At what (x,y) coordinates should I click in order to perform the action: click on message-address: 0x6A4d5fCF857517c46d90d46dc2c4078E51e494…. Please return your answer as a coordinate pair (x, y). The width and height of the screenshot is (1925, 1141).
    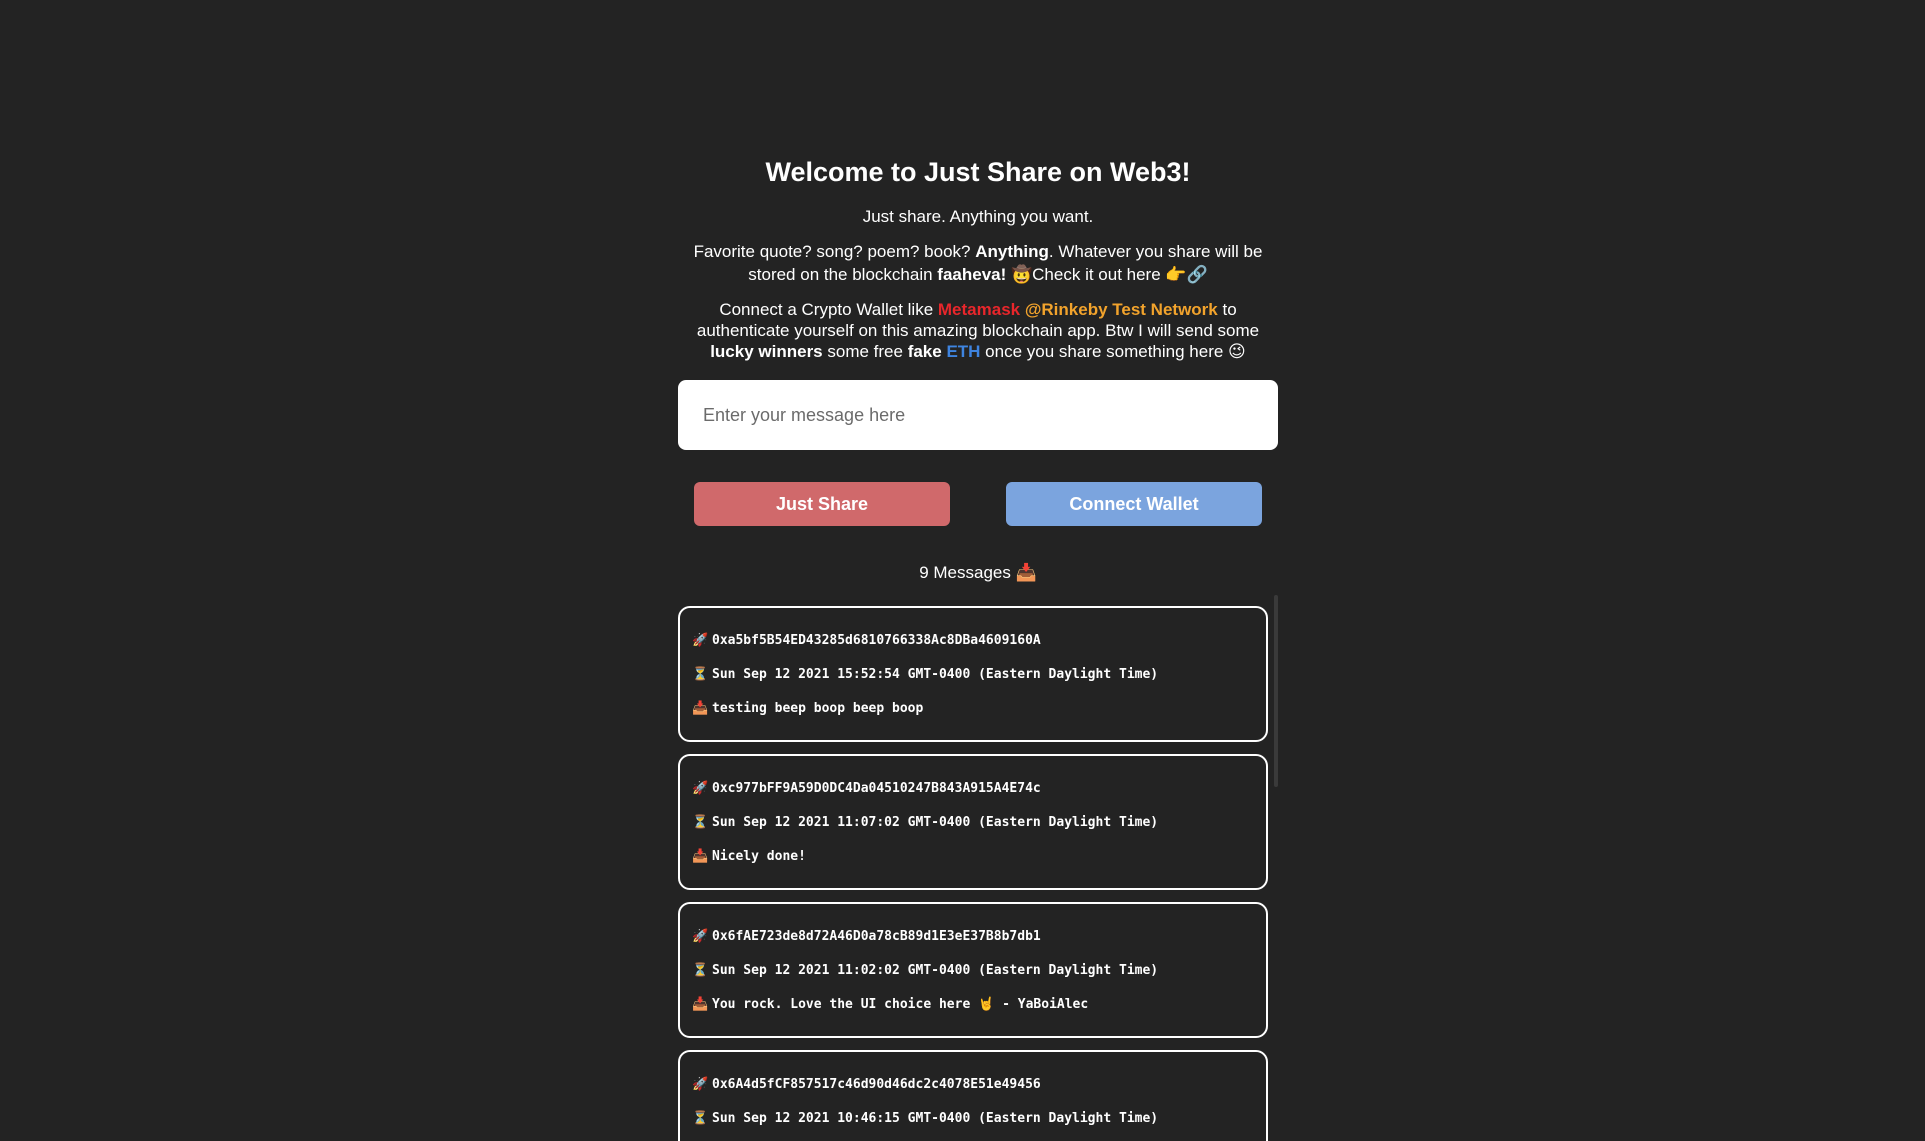
    Looking at the image, I should click on (876, 1084).